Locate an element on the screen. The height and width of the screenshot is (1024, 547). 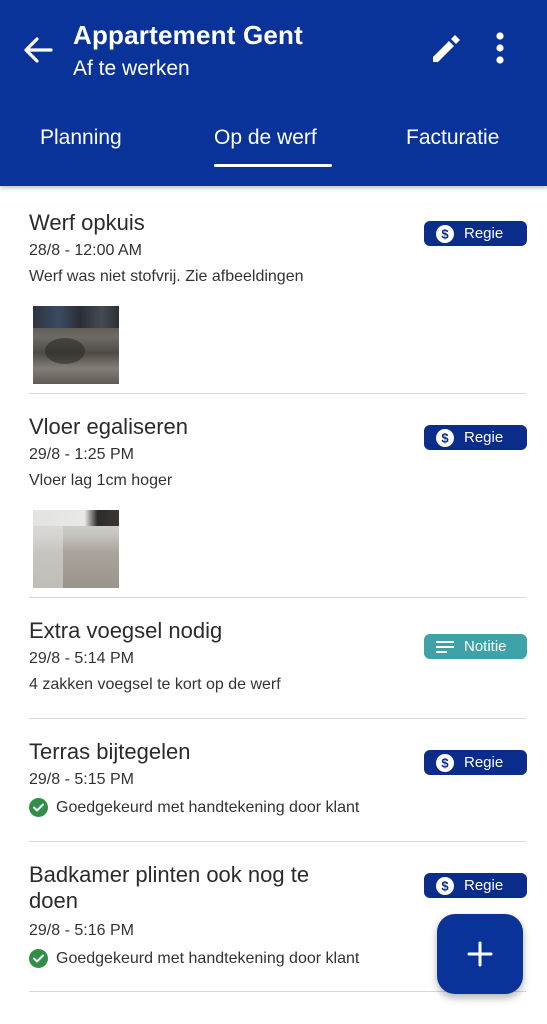
item-title-line-1: Badkamer plinten ook nog te is located at coordinates (169, 874).